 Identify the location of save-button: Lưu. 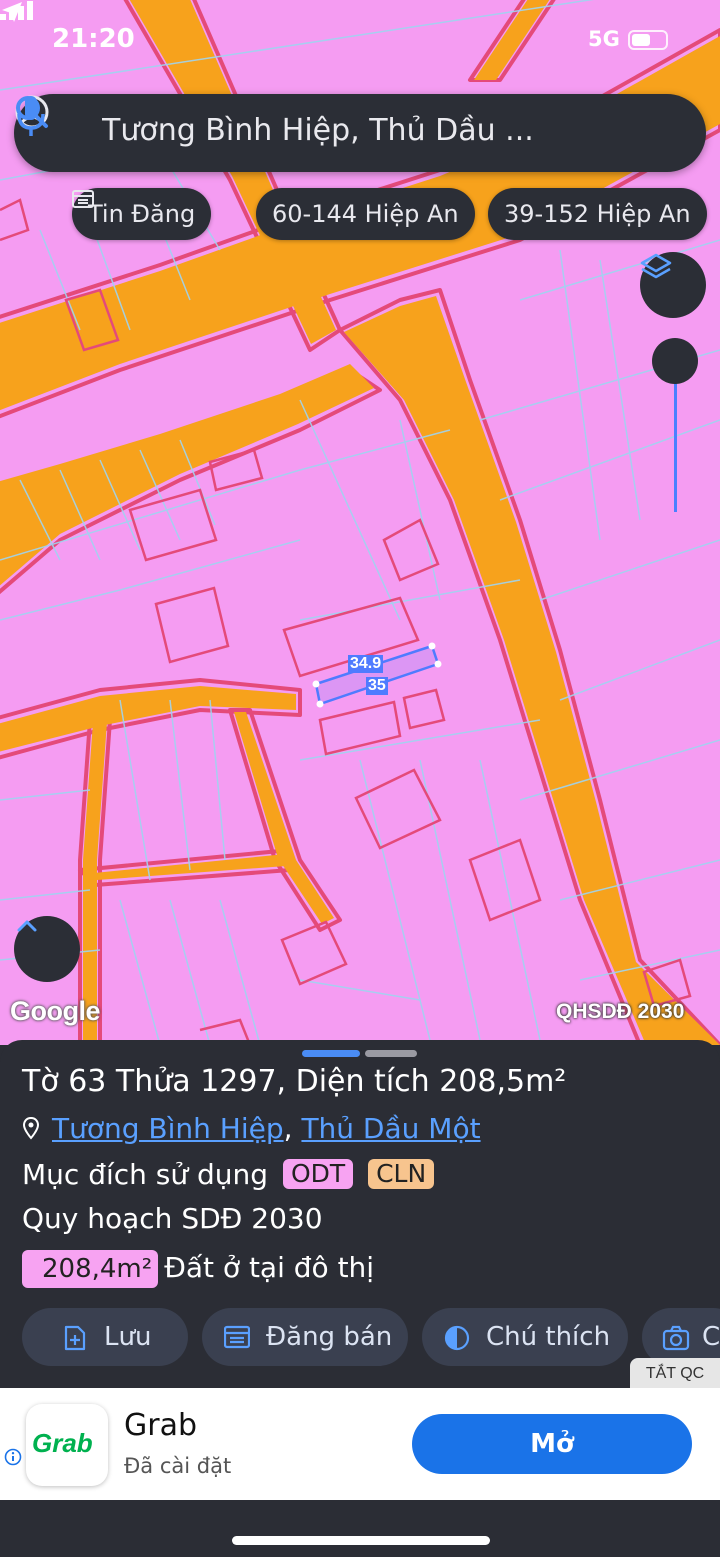
(105, 1337).